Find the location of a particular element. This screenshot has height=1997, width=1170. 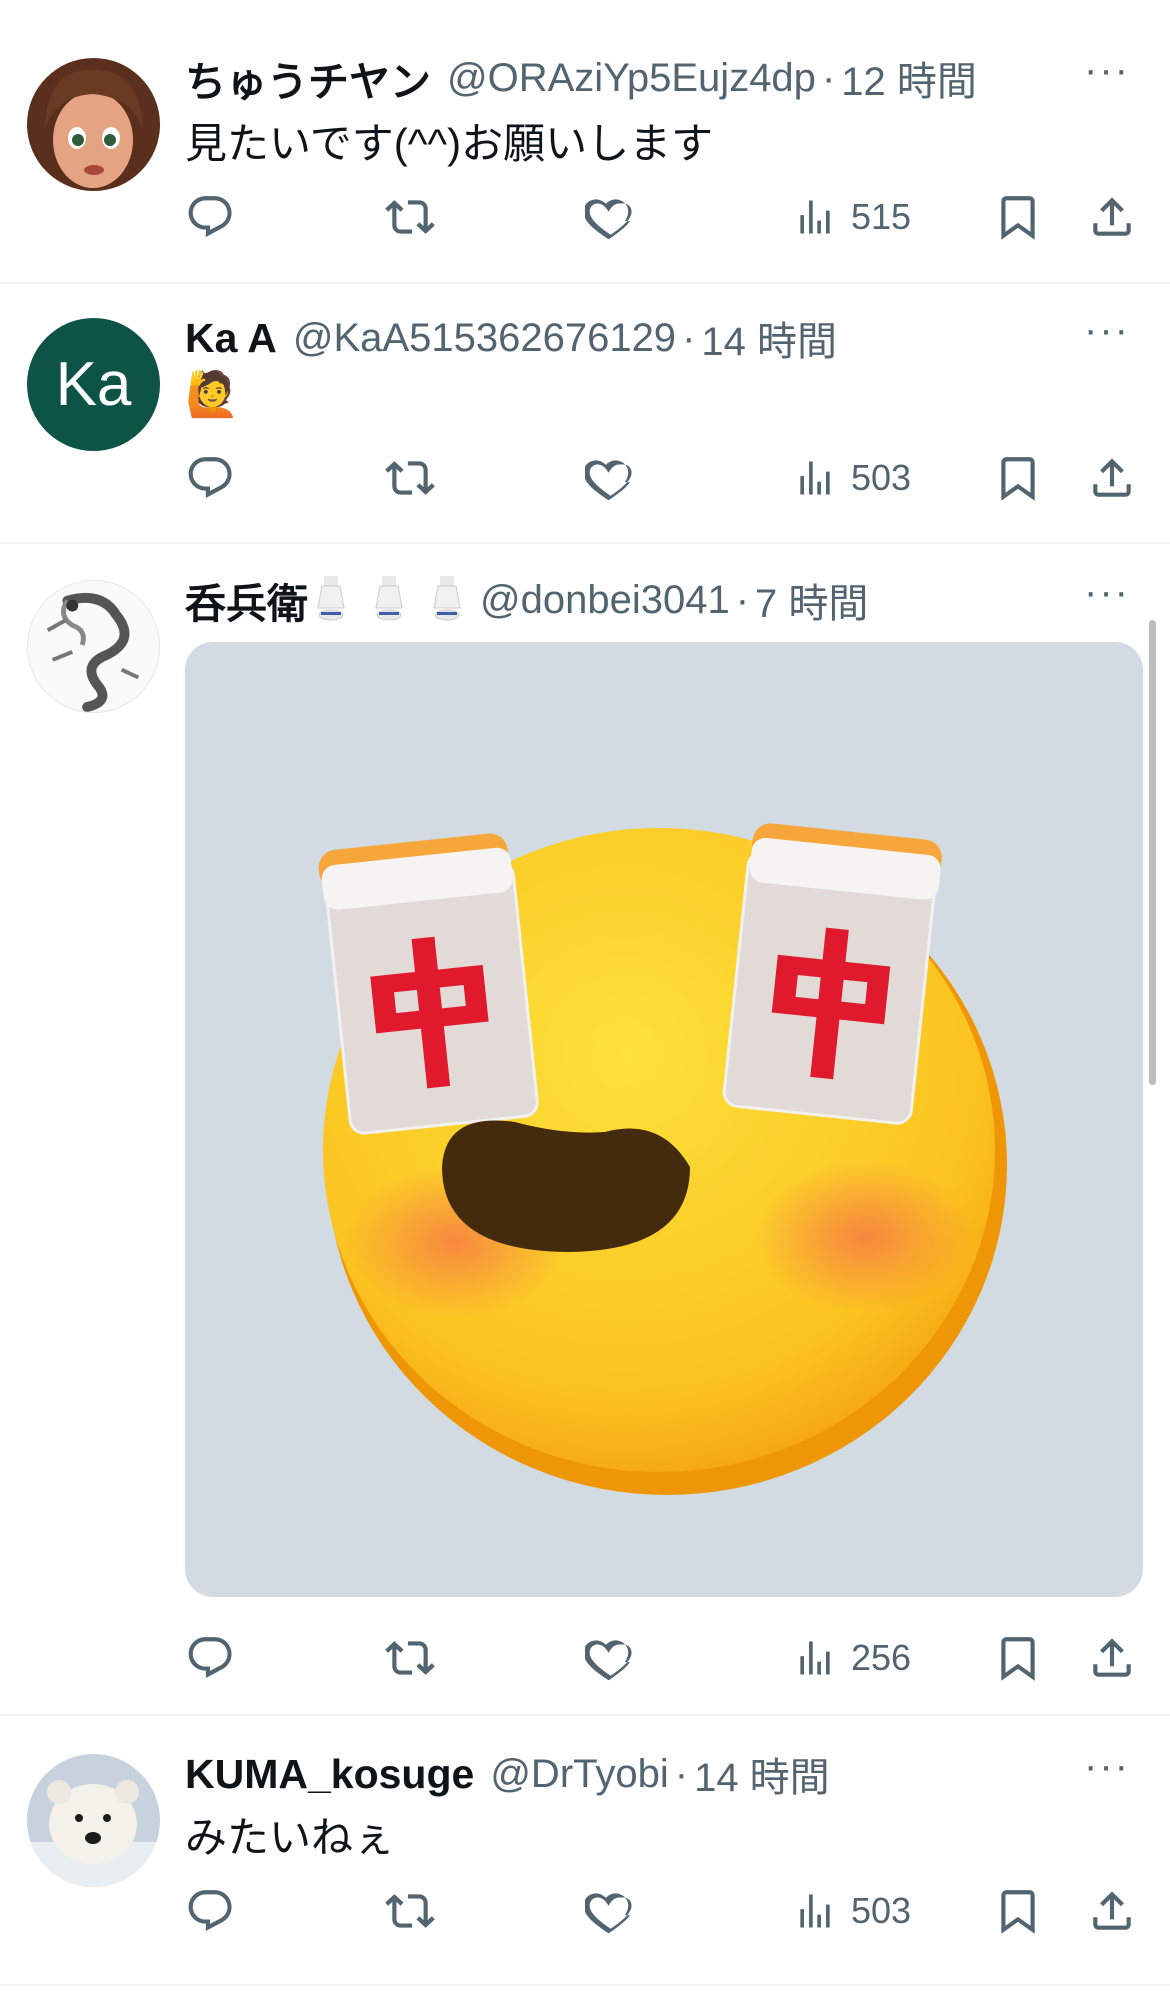

view-count: 256 is located at coordinates (881, 1657).